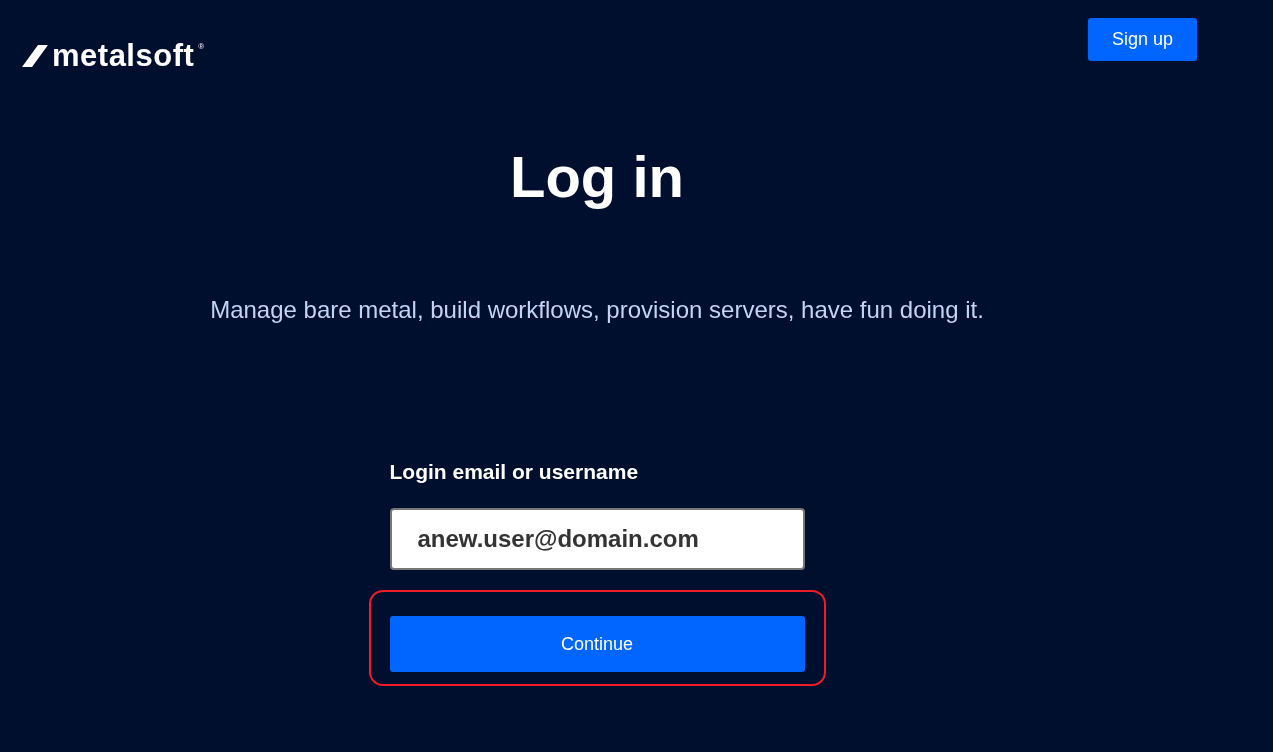  I want to click on signup-button: Sign up, so click(1142, 39).